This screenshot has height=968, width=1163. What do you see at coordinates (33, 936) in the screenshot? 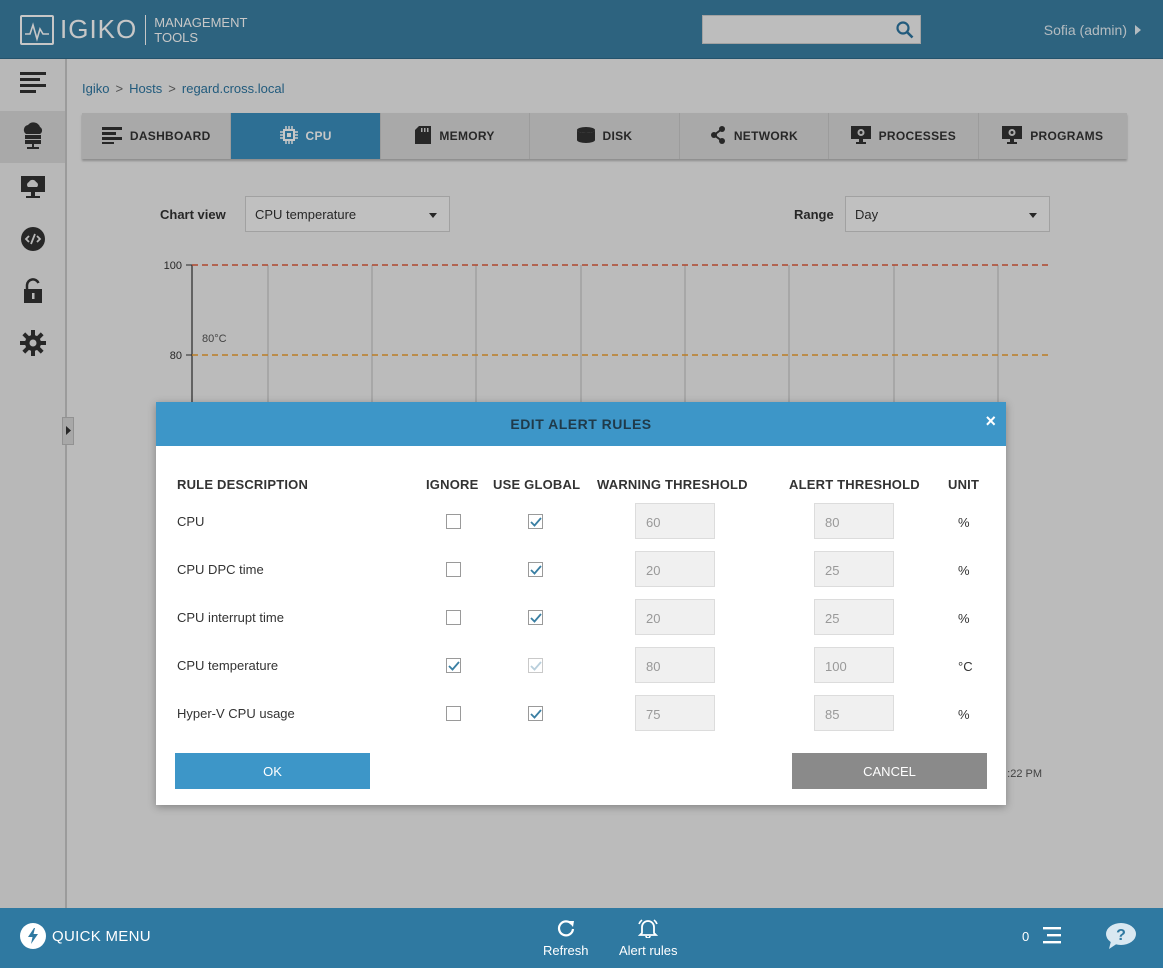
I see `lightning-icon` at bounding box center [33, 936].